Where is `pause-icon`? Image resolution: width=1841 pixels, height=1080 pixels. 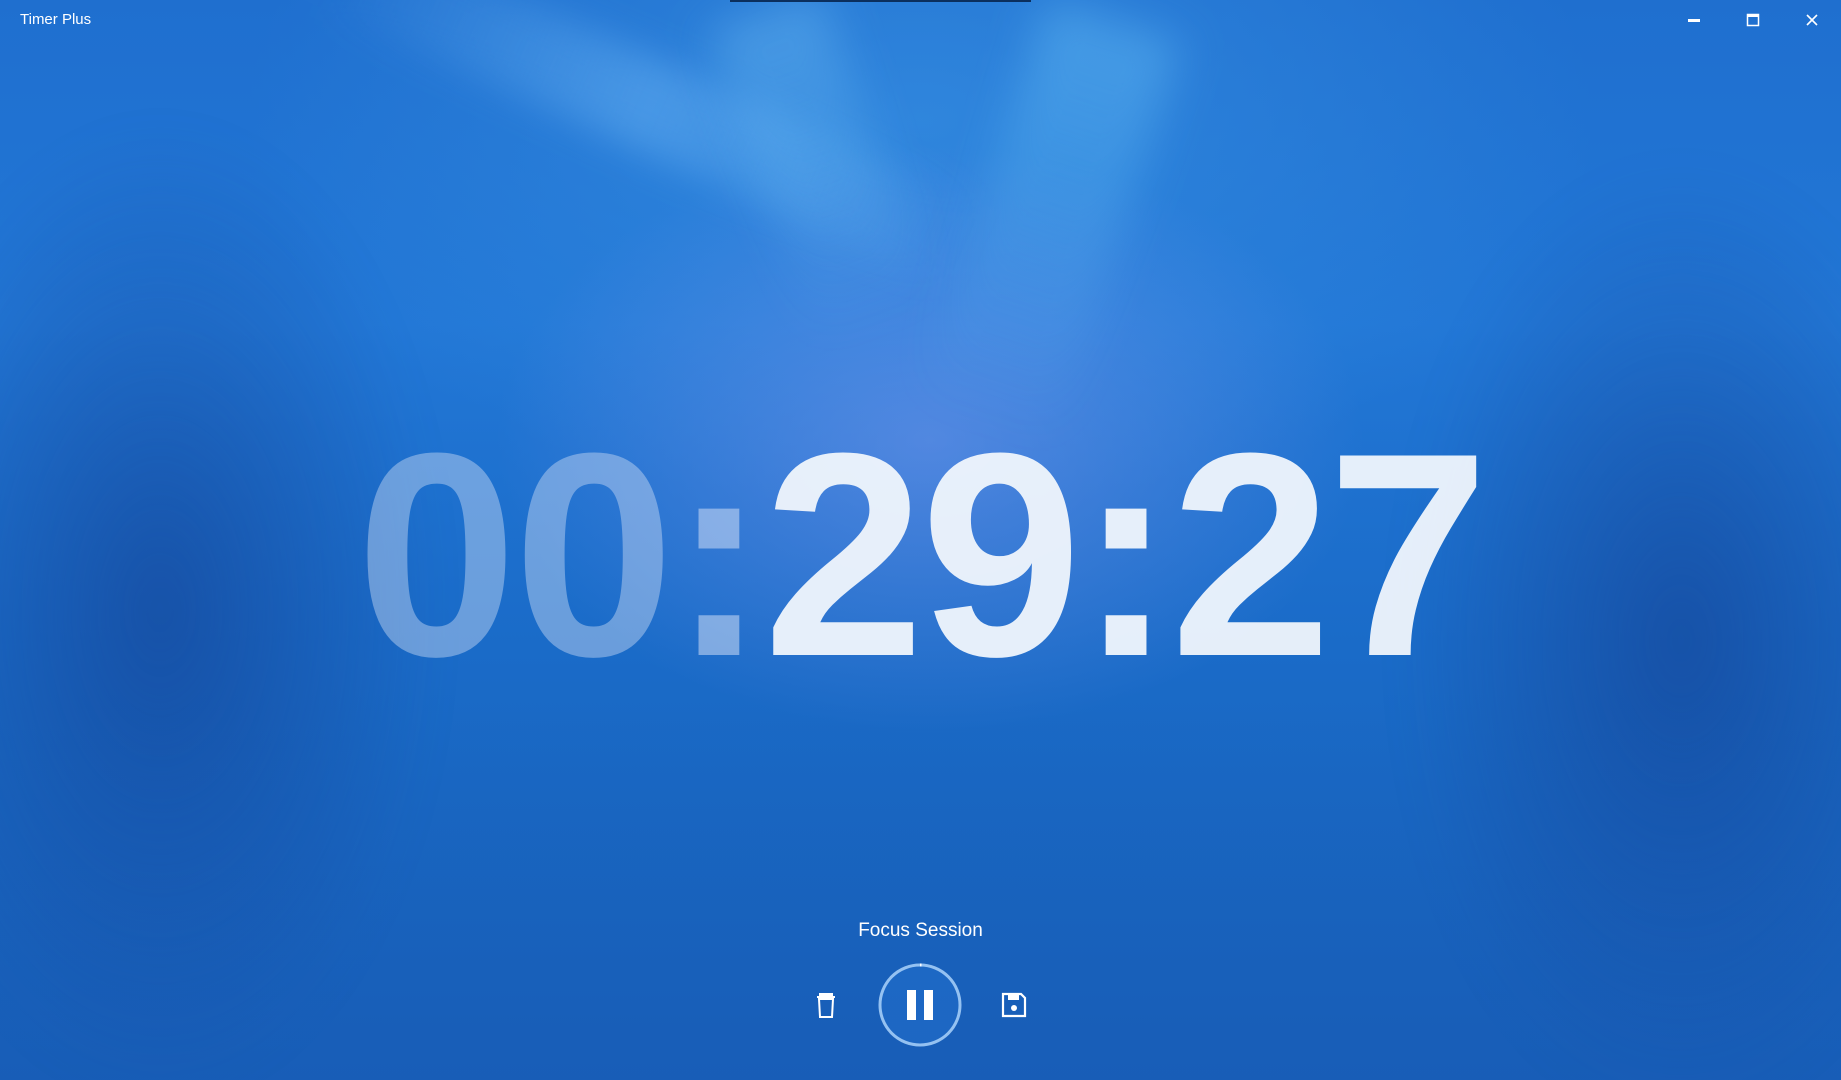
pause-icon is located at coordinates (920, 1005).